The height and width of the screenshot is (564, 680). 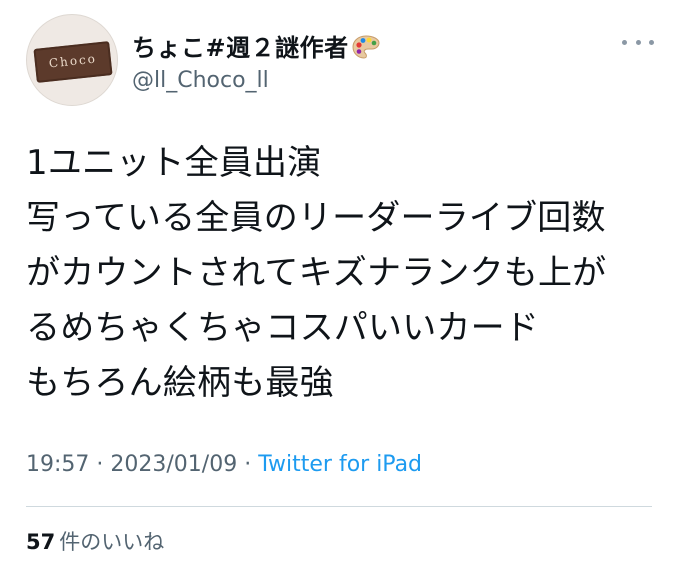 What do you see at coordinates (316, 273) in the screenshot?
I see `tweet-text-line: がカウントされてキズナランクも上が` at bounding box center [316, 273].